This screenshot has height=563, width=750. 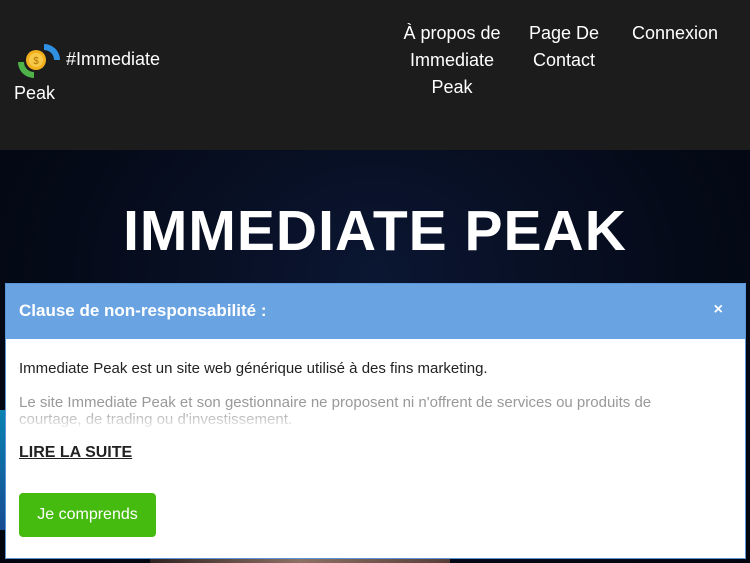 What do you see at coordinates (113, 59) in the screenshot?
I see `logo-text: #Immediate` at bounding box center [113, 59].